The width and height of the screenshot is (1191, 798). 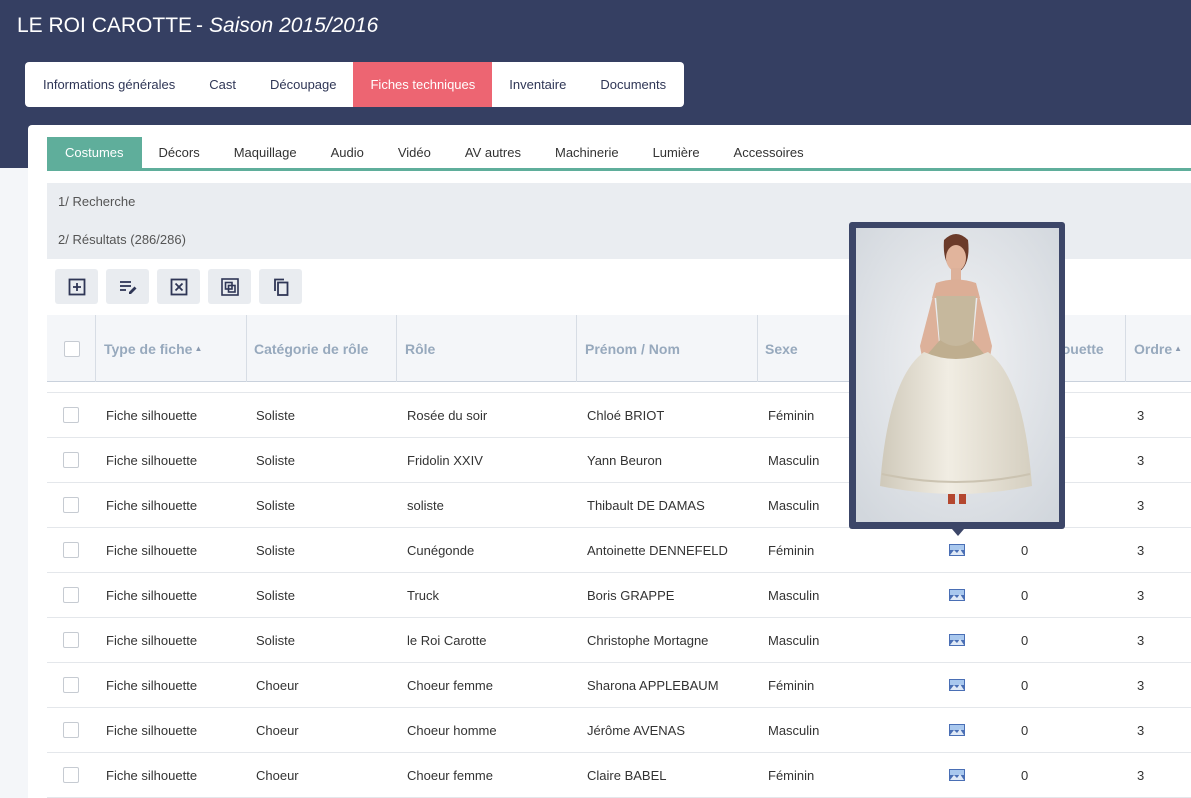 What do you see at coordinates (425, 505) in the screenshot?
I see `cell-role: soliste` at bounding box center [425, 505].